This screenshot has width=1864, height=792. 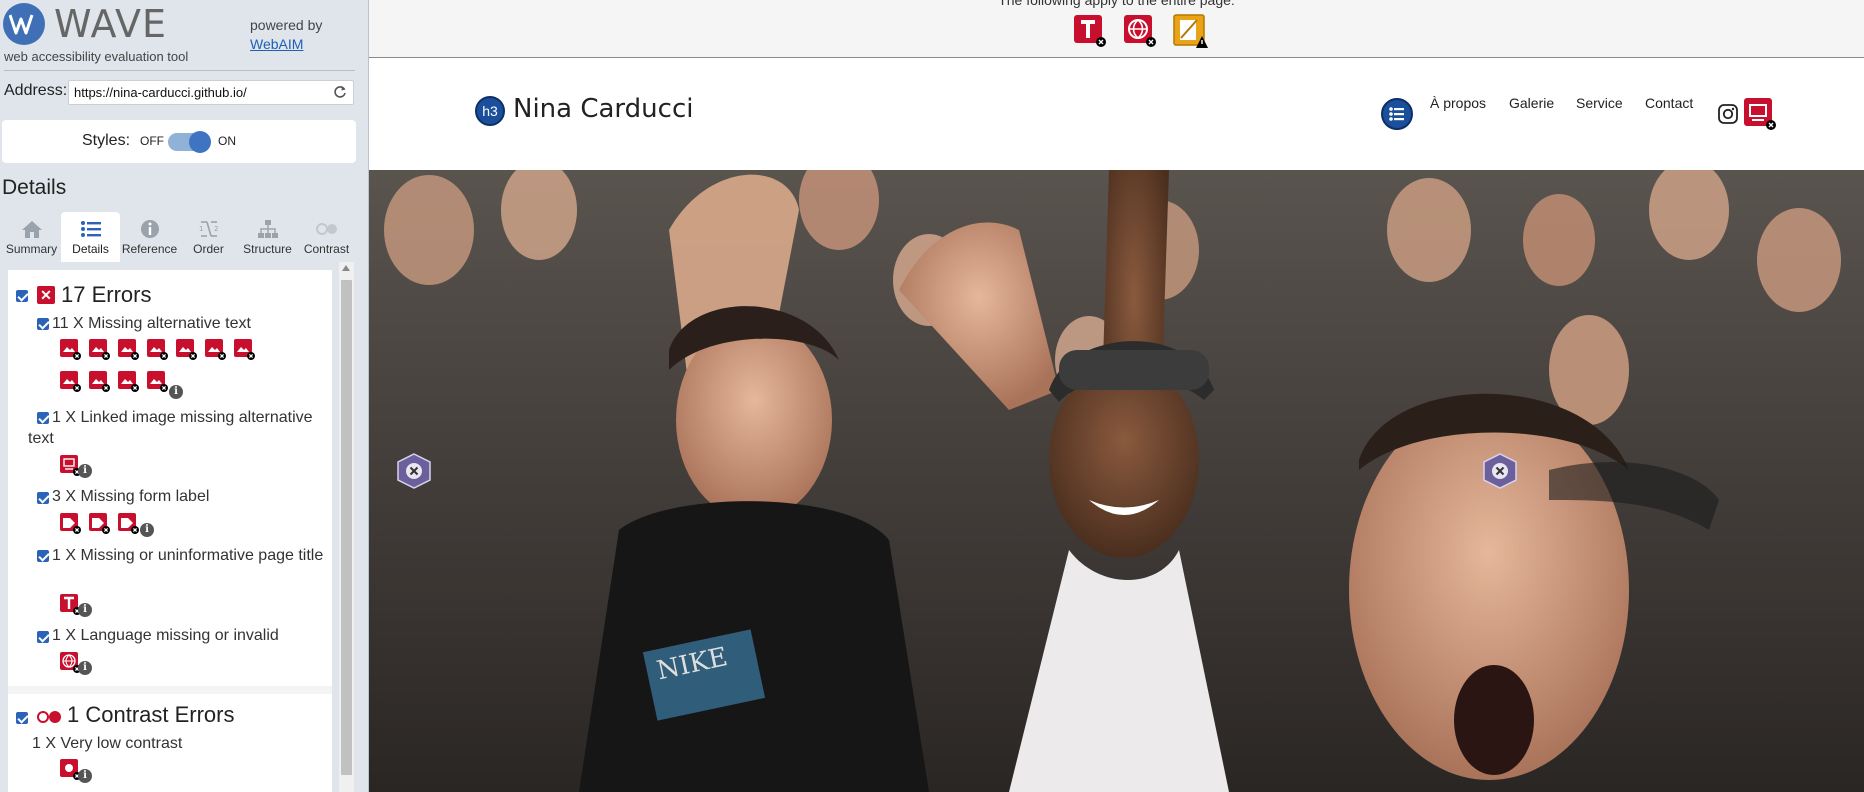 I want to click on tab-details: Details, so click(x=90, y=237).